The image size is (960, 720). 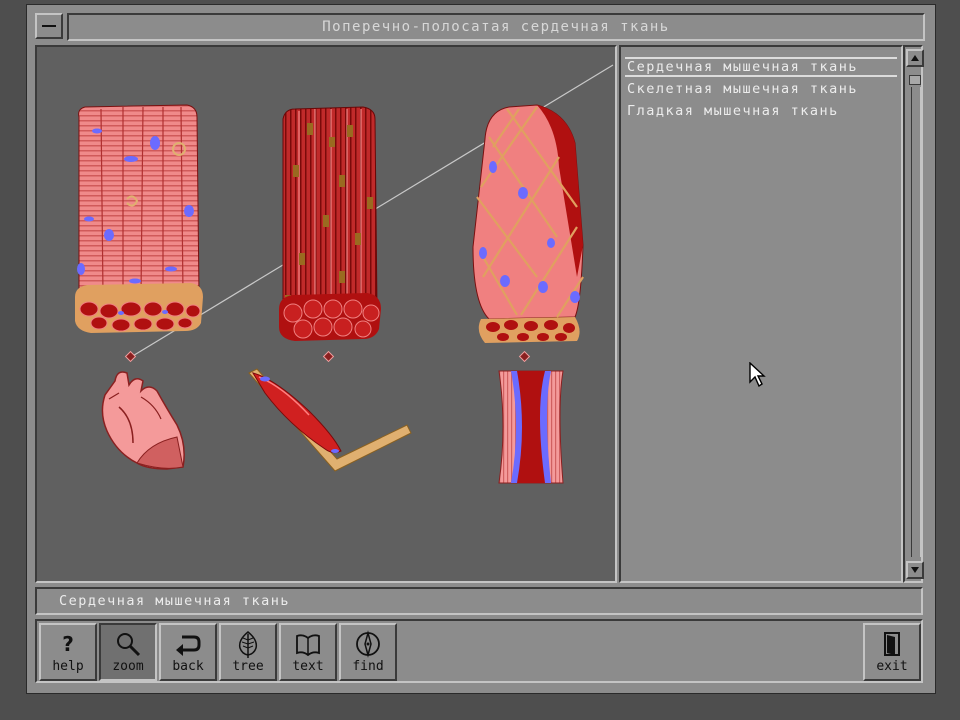 I want to click on exit-button: exit, so click(x=892, y=652).